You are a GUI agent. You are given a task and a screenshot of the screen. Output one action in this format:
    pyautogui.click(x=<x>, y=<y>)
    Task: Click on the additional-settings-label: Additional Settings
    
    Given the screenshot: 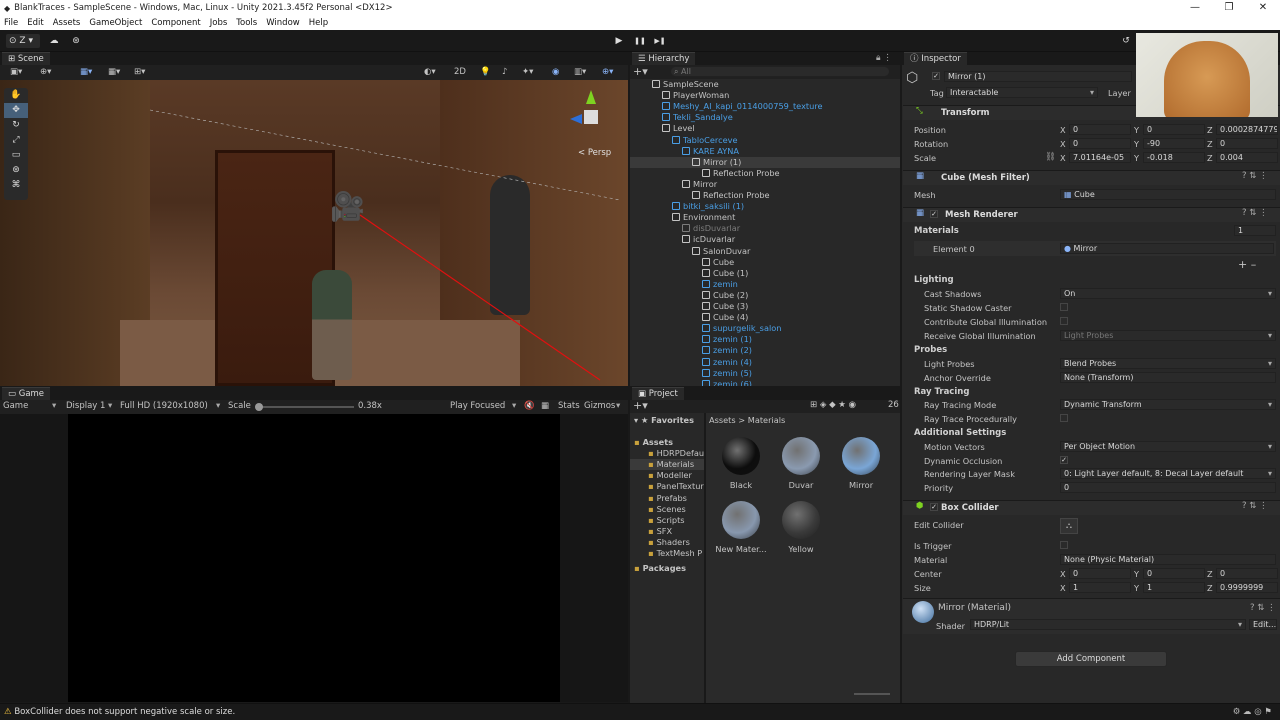 What is the action you would take?
    pyautogui.click(x=960, y=433)
    